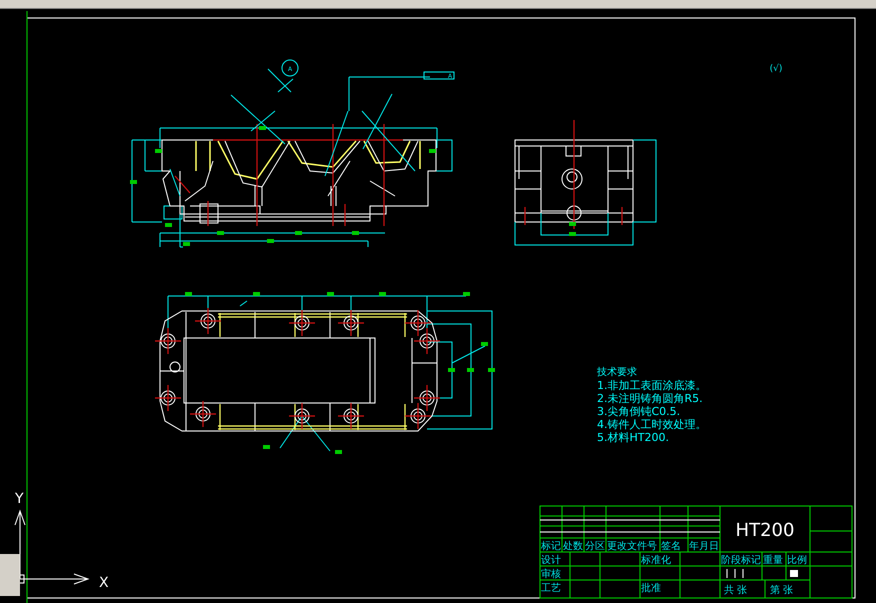  Describe the element at coordinates (19, 499) in the screenshot. I see `y-axis-label: Y` at that location.